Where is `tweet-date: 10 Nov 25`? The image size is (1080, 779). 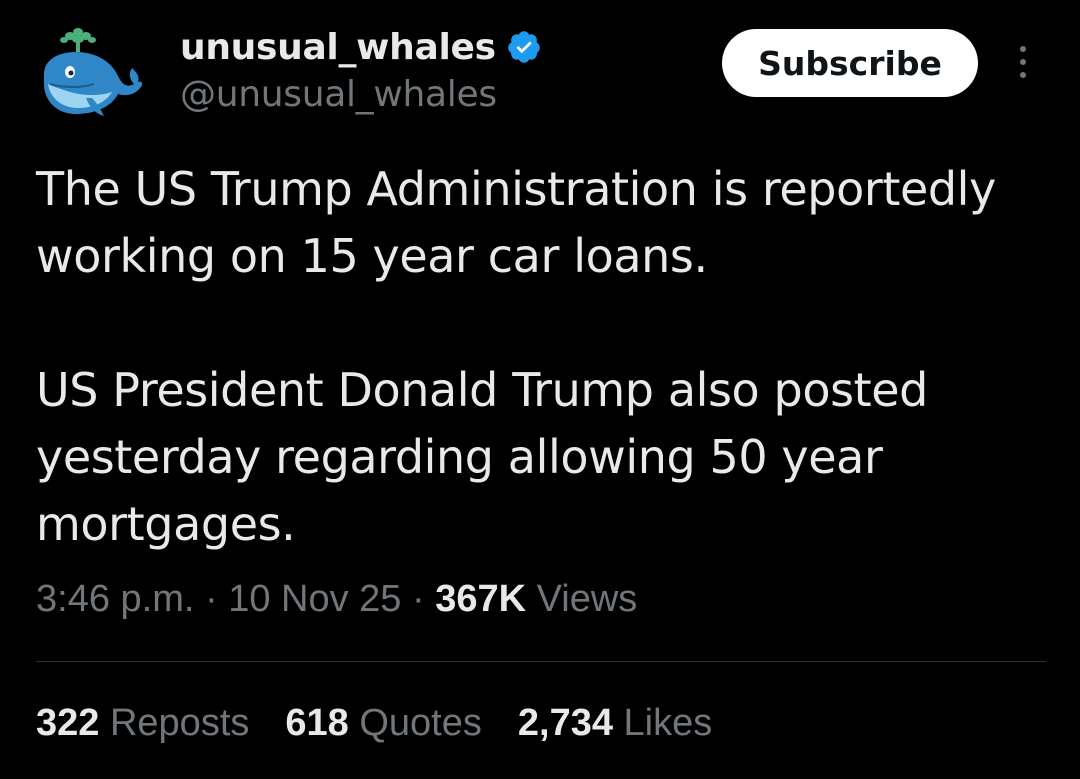
tweet-date: 10 Nov 25 is located at coordinates (314, 599).